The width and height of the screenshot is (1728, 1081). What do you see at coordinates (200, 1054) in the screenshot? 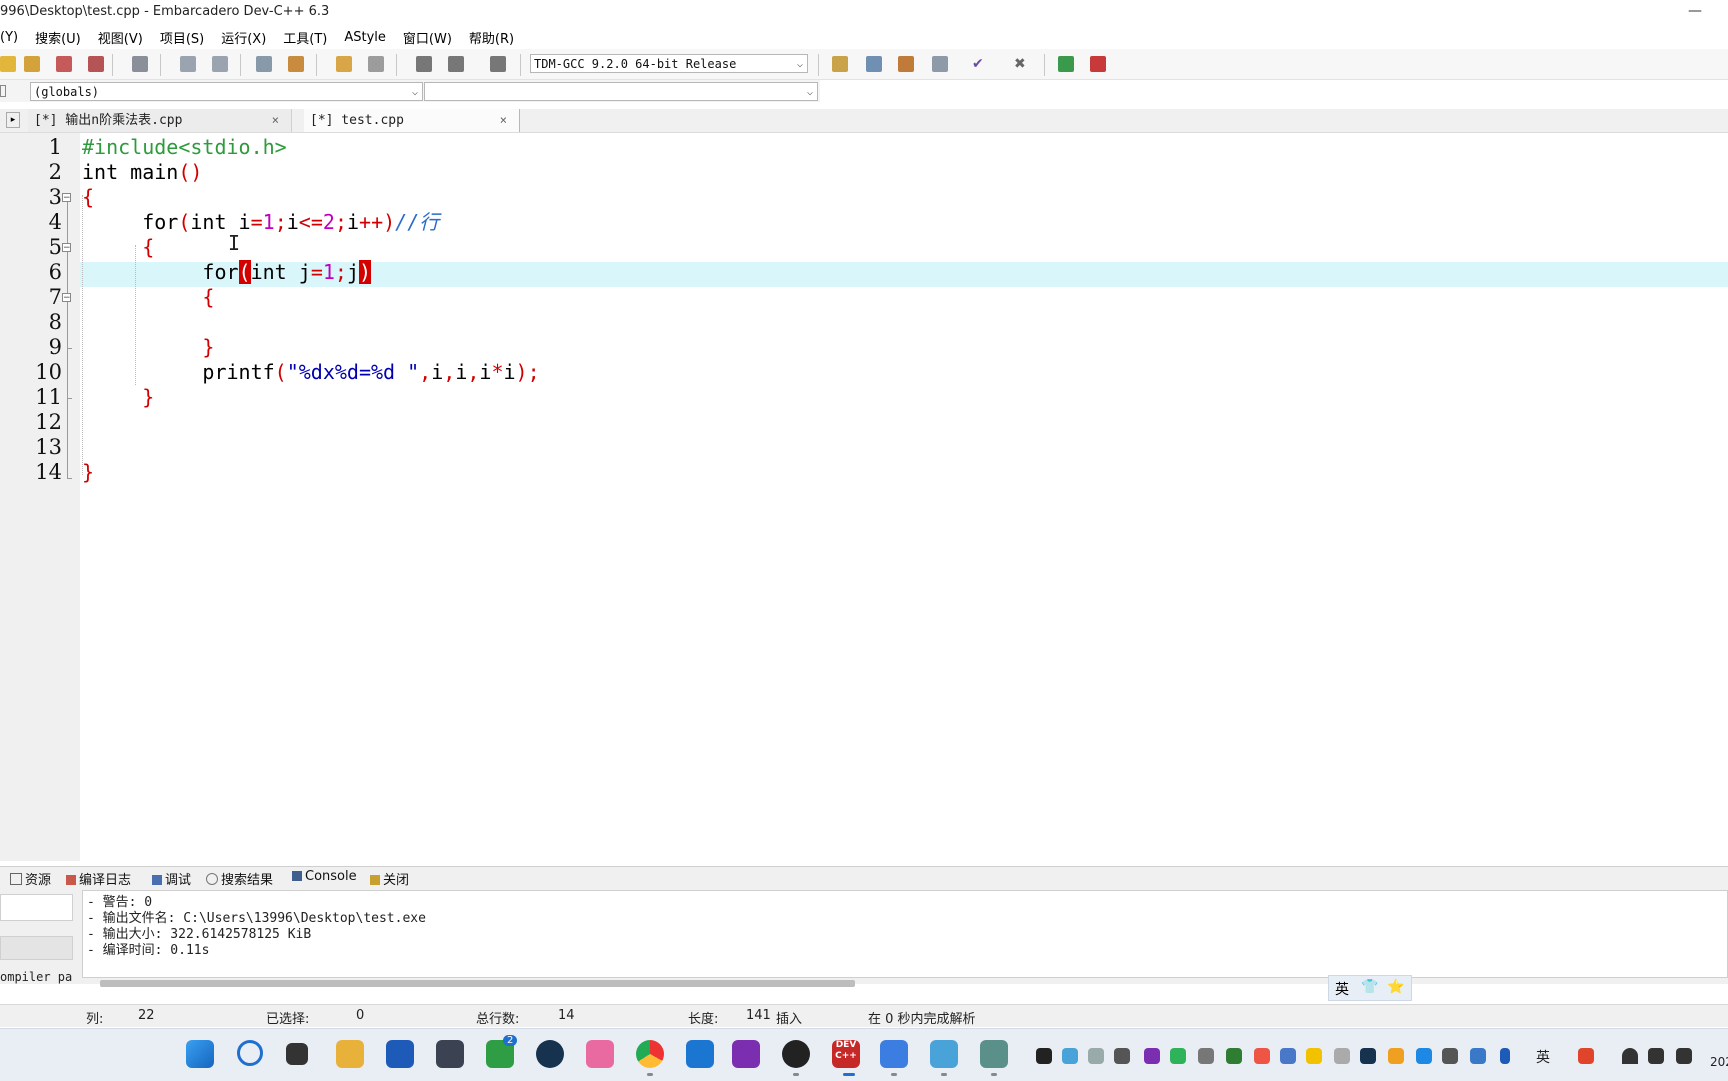
I see `start-icon` at bounding box center [200, 1054].